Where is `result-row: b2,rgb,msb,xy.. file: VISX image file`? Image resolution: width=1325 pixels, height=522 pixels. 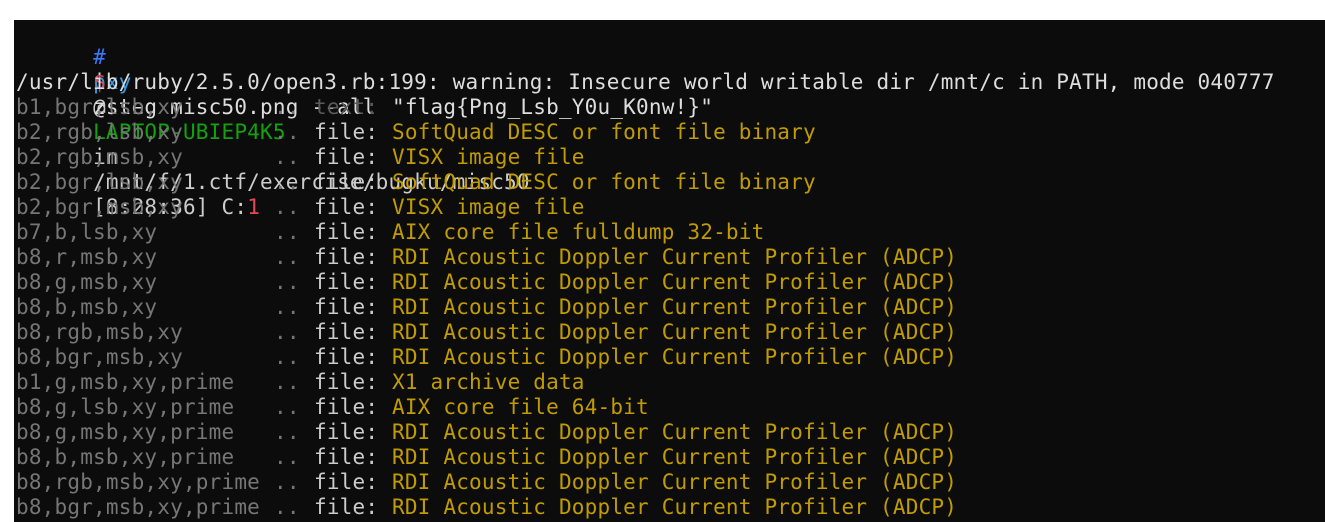
result-row: b2,rgb,msb,xy.. file: VISX image file is located at coordinates (300, 157).